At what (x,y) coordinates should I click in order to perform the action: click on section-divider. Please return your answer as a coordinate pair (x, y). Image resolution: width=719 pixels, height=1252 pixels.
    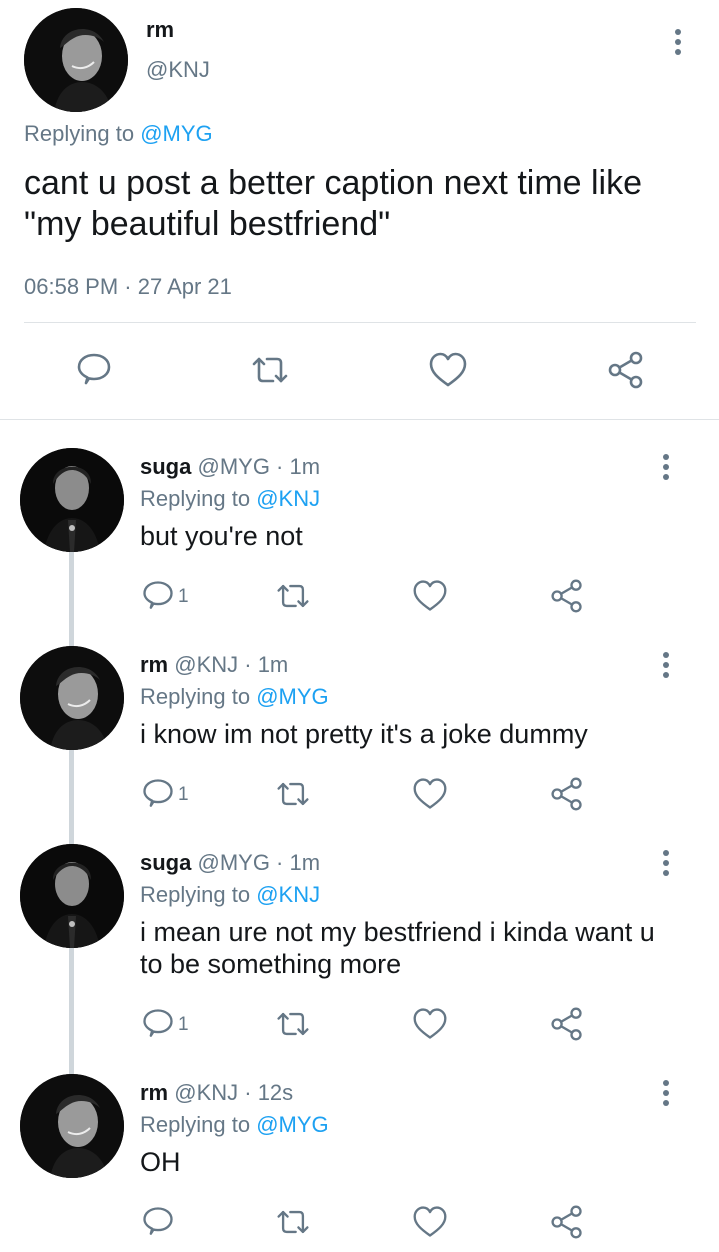
    Looking at the image, I should click on (359, 419).